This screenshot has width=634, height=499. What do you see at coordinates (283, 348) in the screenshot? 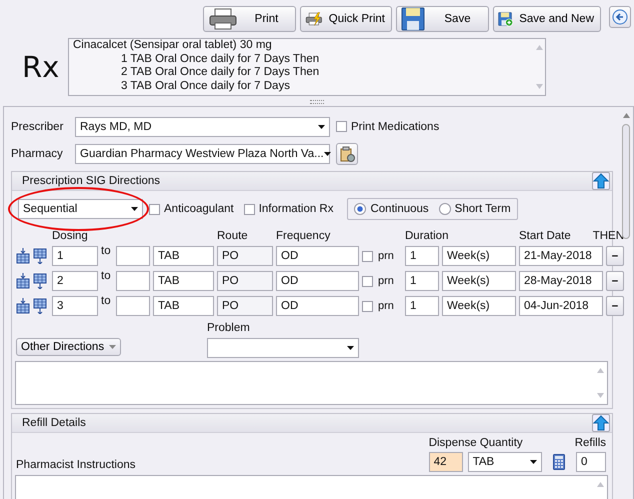
I see `problem-dropdown` at bounding box center [283, 348].